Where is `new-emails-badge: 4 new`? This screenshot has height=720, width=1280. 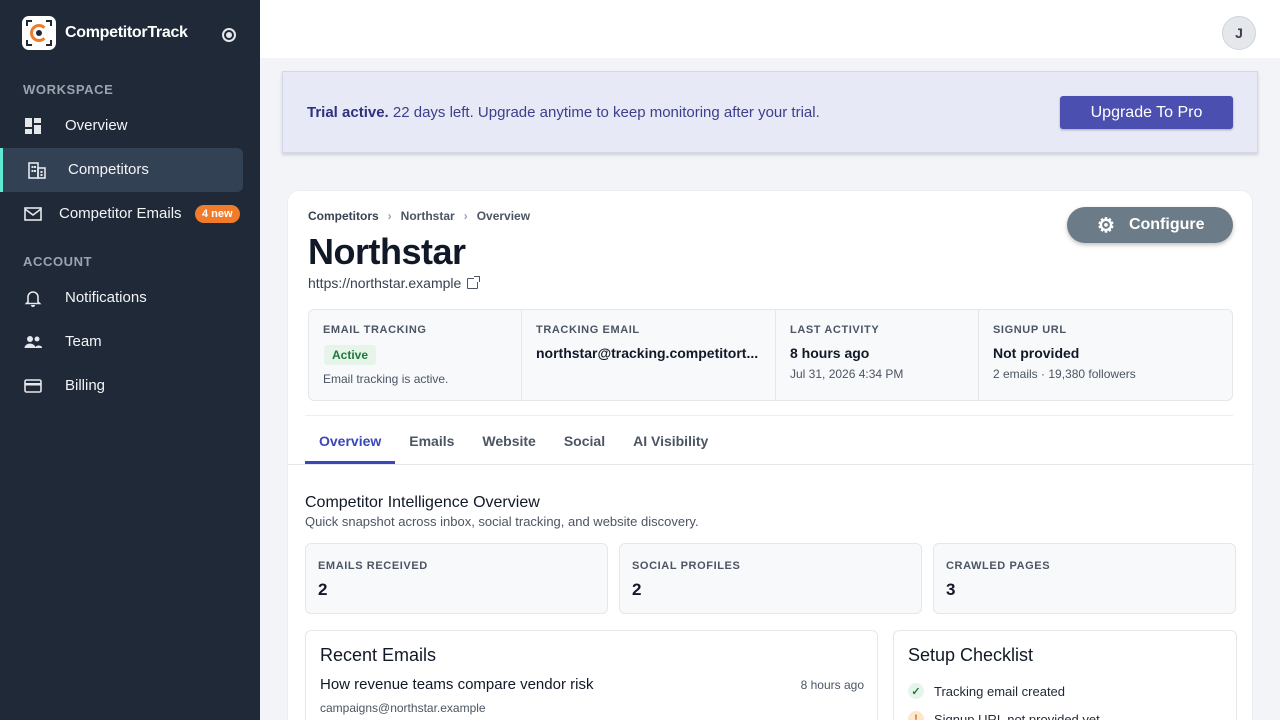 new-emails-badge: 4 new is located at coordinates (217, 214).